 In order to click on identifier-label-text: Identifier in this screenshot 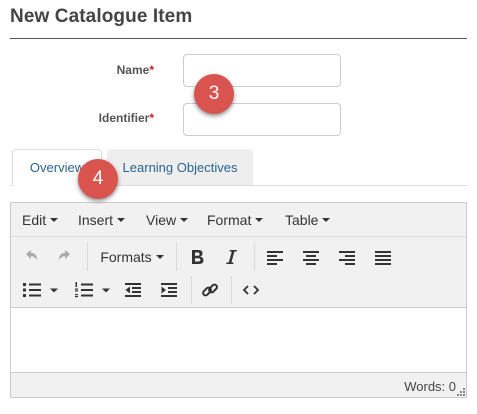, I will do `click(124, 118)`.